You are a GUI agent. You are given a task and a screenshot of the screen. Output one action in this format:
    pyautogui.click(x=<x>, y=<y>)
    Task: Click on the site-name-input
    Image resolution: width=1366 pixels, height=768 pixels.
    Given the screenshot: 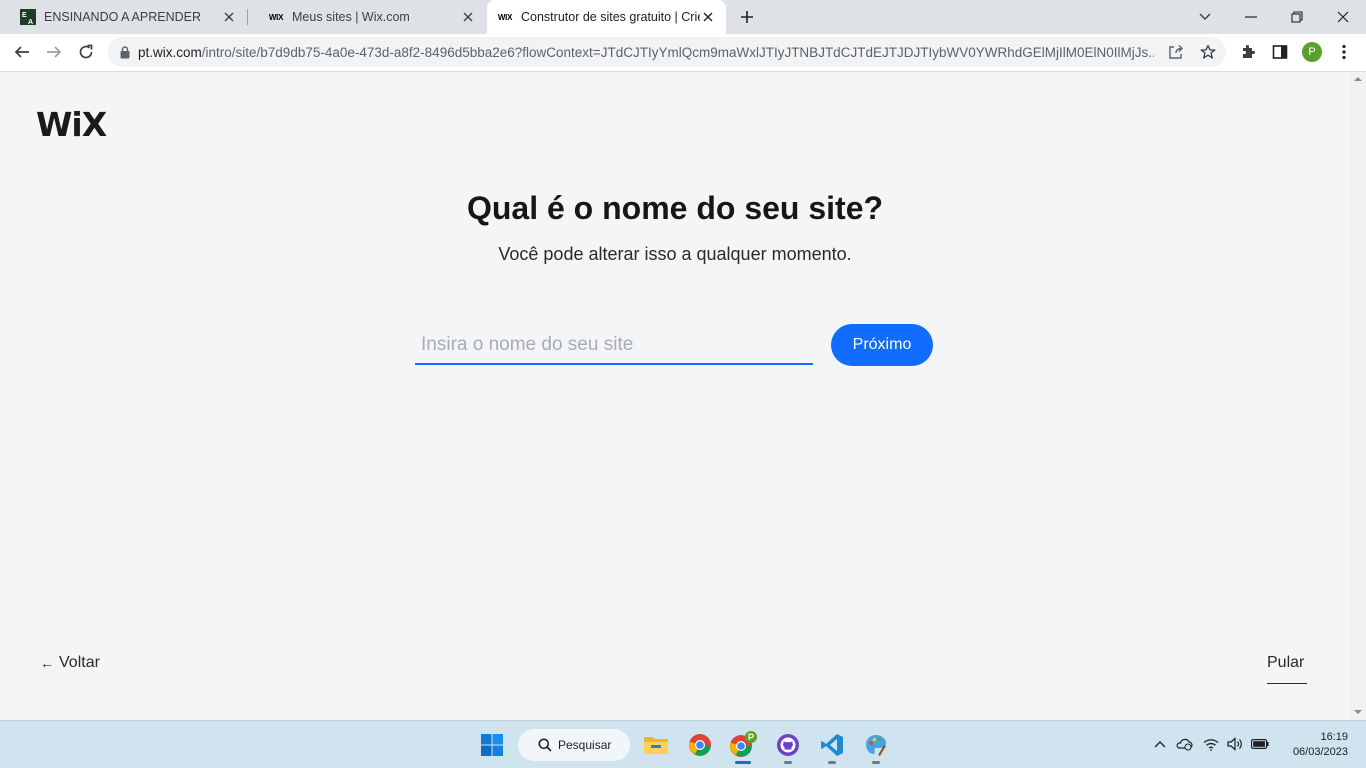 What is the action you would take?
    pyautogui.click(x=614, y=346)
    